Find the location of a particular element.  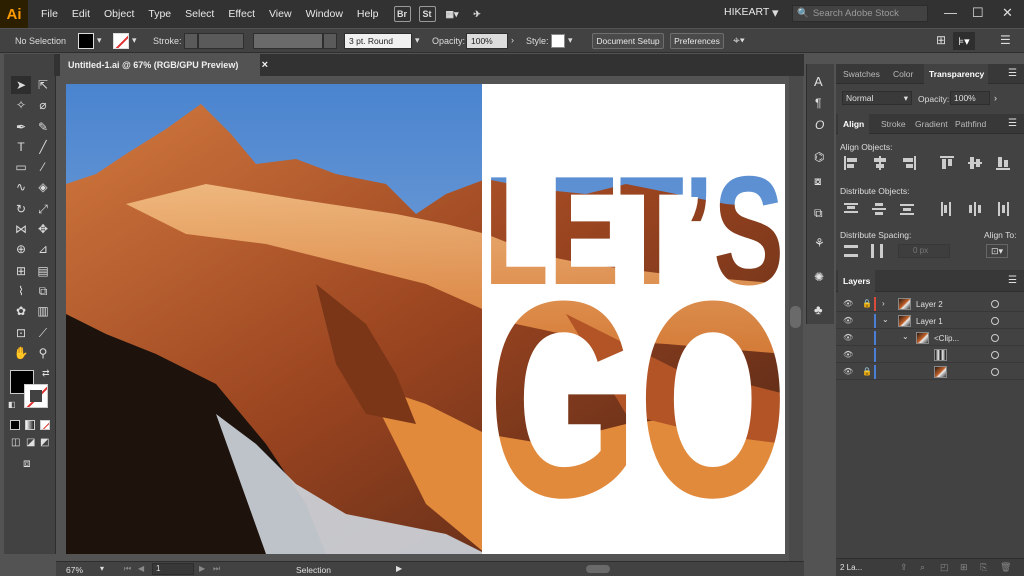

libraries-panel-icon: ⚘ is located at coordinates (819, 243).